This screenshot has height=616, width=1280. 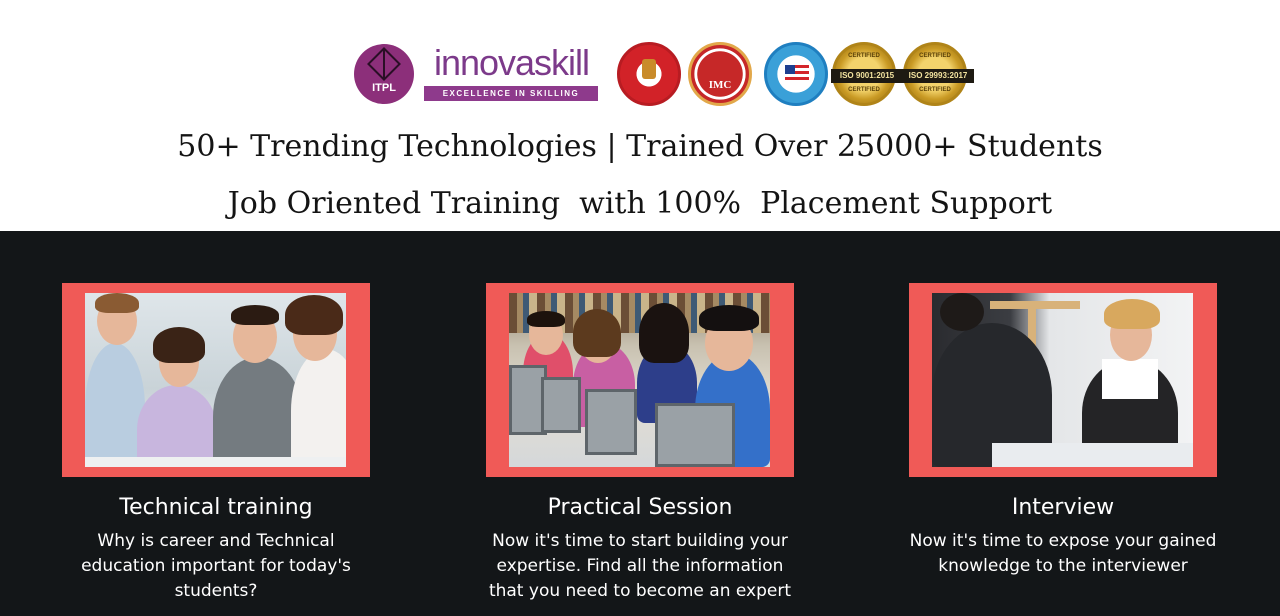 I want to click on innovaskill-logo: innovaskill EXCELLENCE IN SKILLING, so click(x=511, y=72).